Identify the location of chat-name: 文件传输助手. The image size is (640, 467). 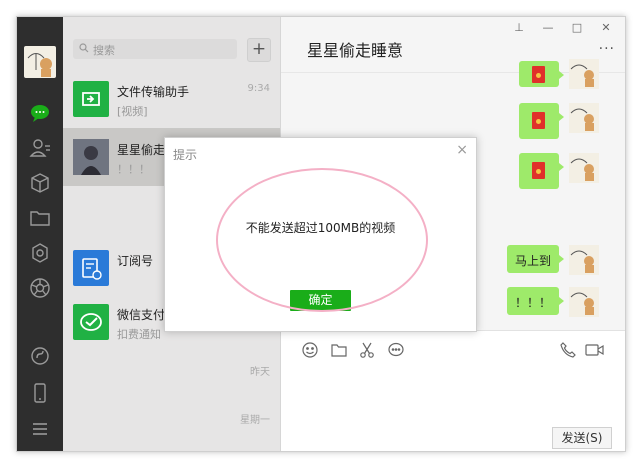
(153, 92).